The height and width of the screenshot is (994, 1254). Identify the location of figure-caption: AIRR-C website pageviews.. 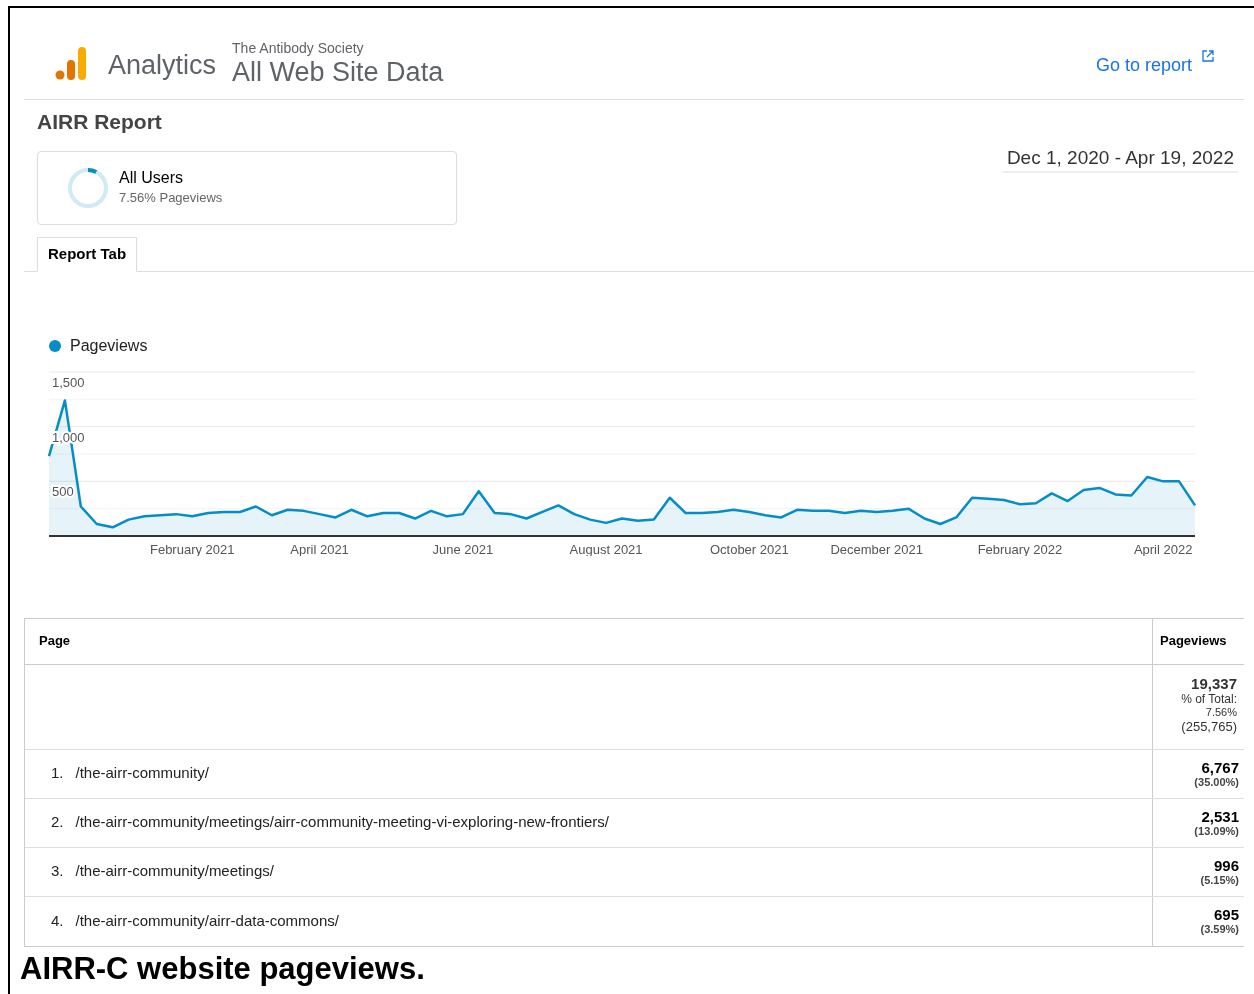
(223, 968).